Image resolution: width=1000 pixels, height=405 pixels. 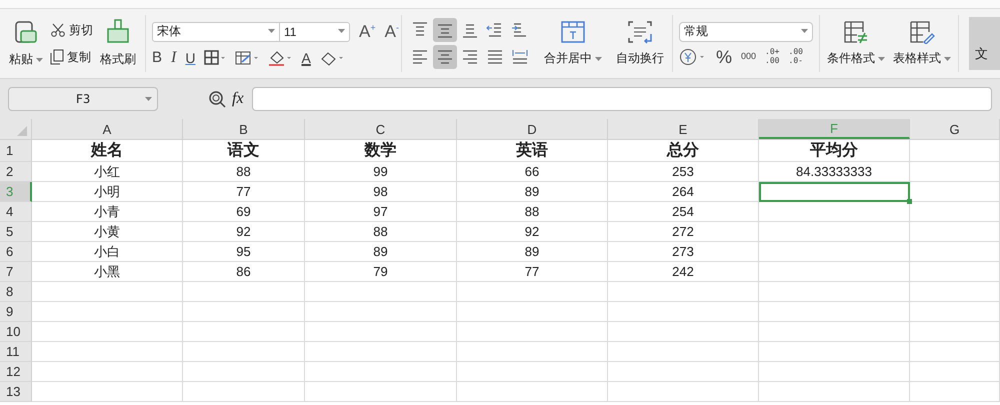 I want to click on thousands-separator-button: 000, so click(x=748, y=56).